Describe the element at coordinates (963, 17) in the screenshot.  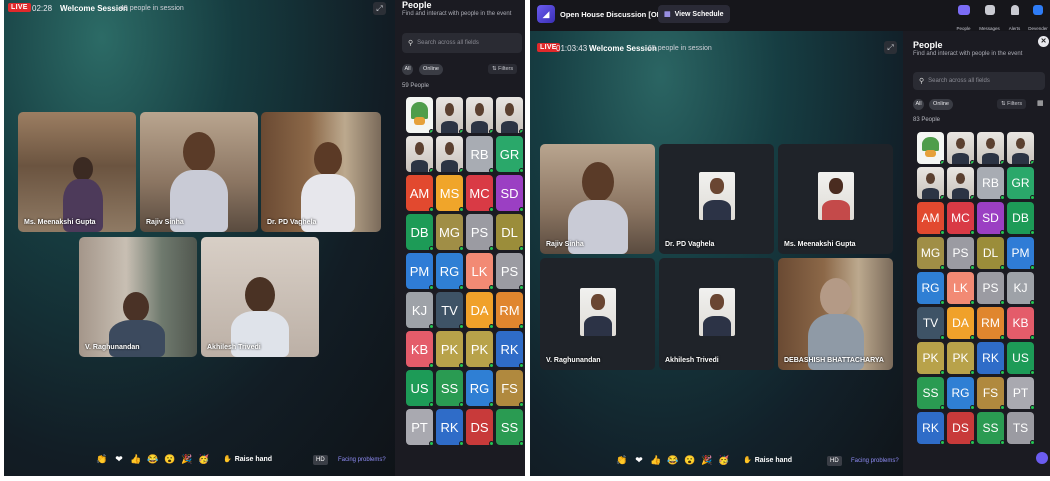
I see `nav-people: People` at that location.